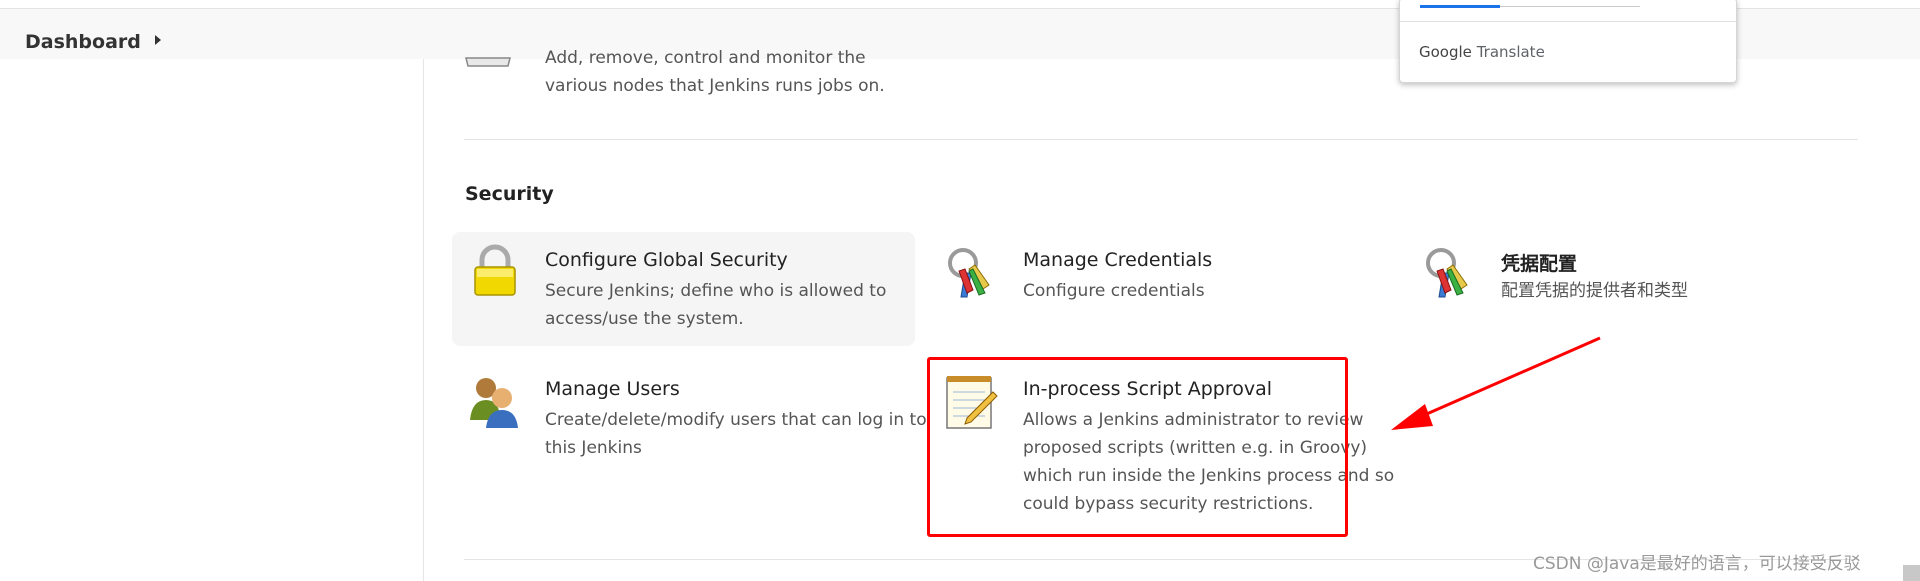  What do you see at coordinates (644, 319) in the screenshot?
I see `configure-global-security-desc-2: access/use the system.` at bounding box center [644, 319].